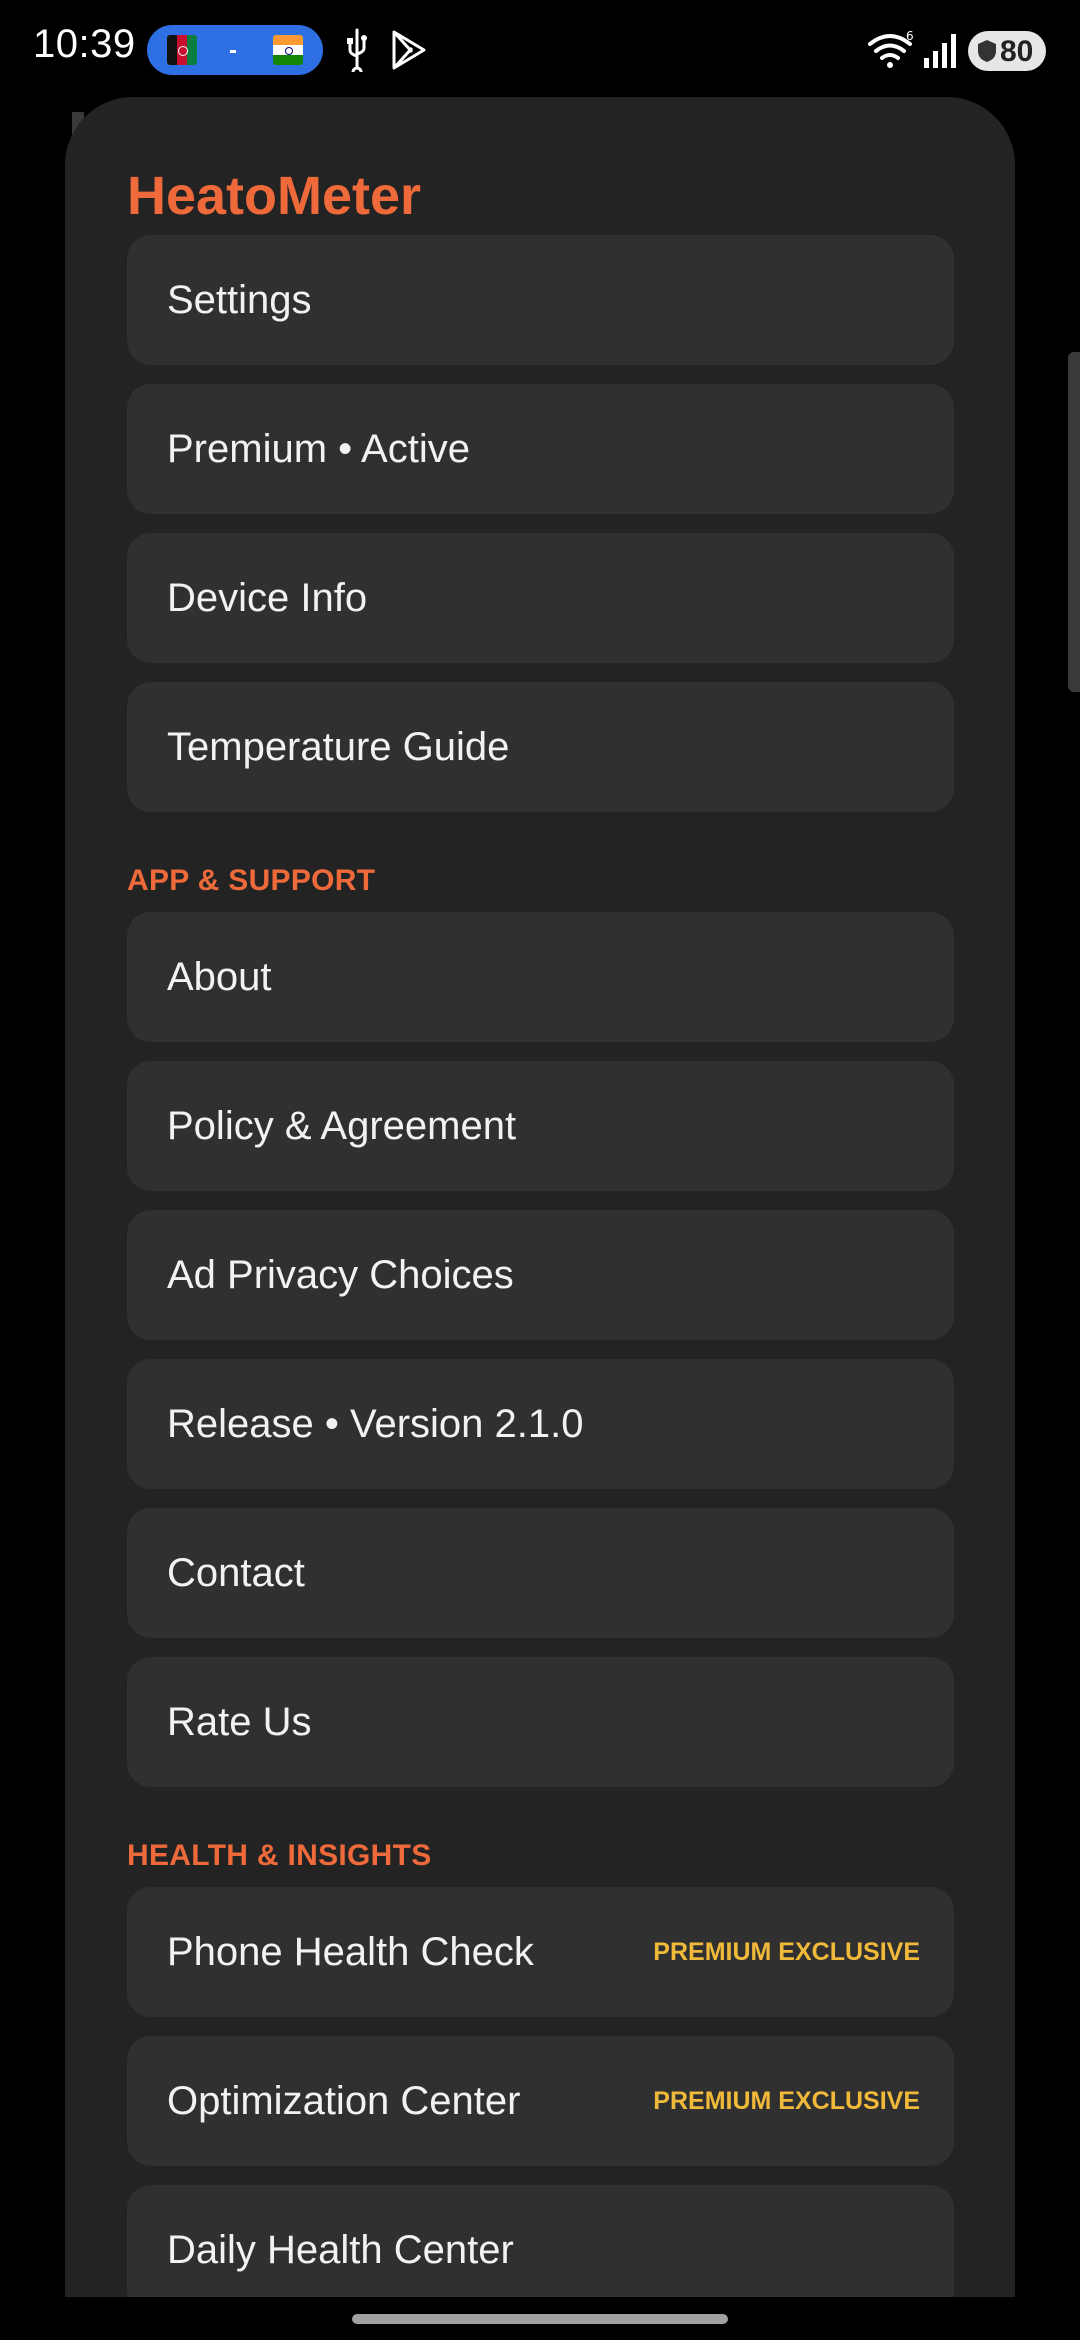 This screenshot has width=1080, height=2340. What do you see at coordinates (891, 49) in the screenshot?
I see `wifi-icon: 6` at bounding box center [891, 49].